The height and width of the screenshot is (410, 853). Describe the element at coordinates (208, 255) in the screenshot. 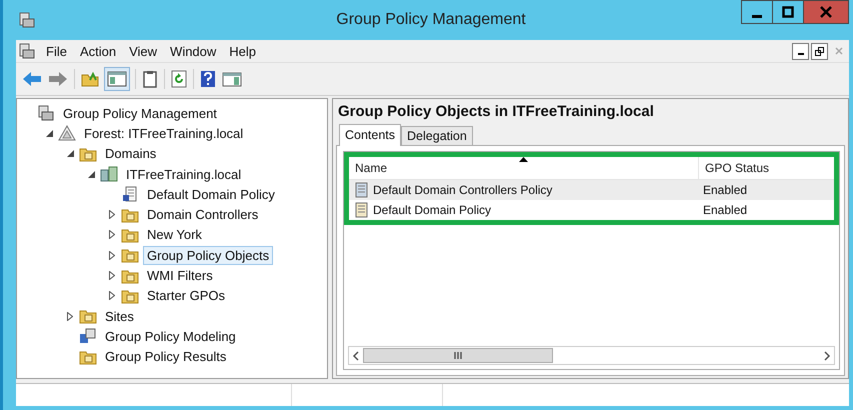

I see `tree-item: Group Policy Objects` at that location.